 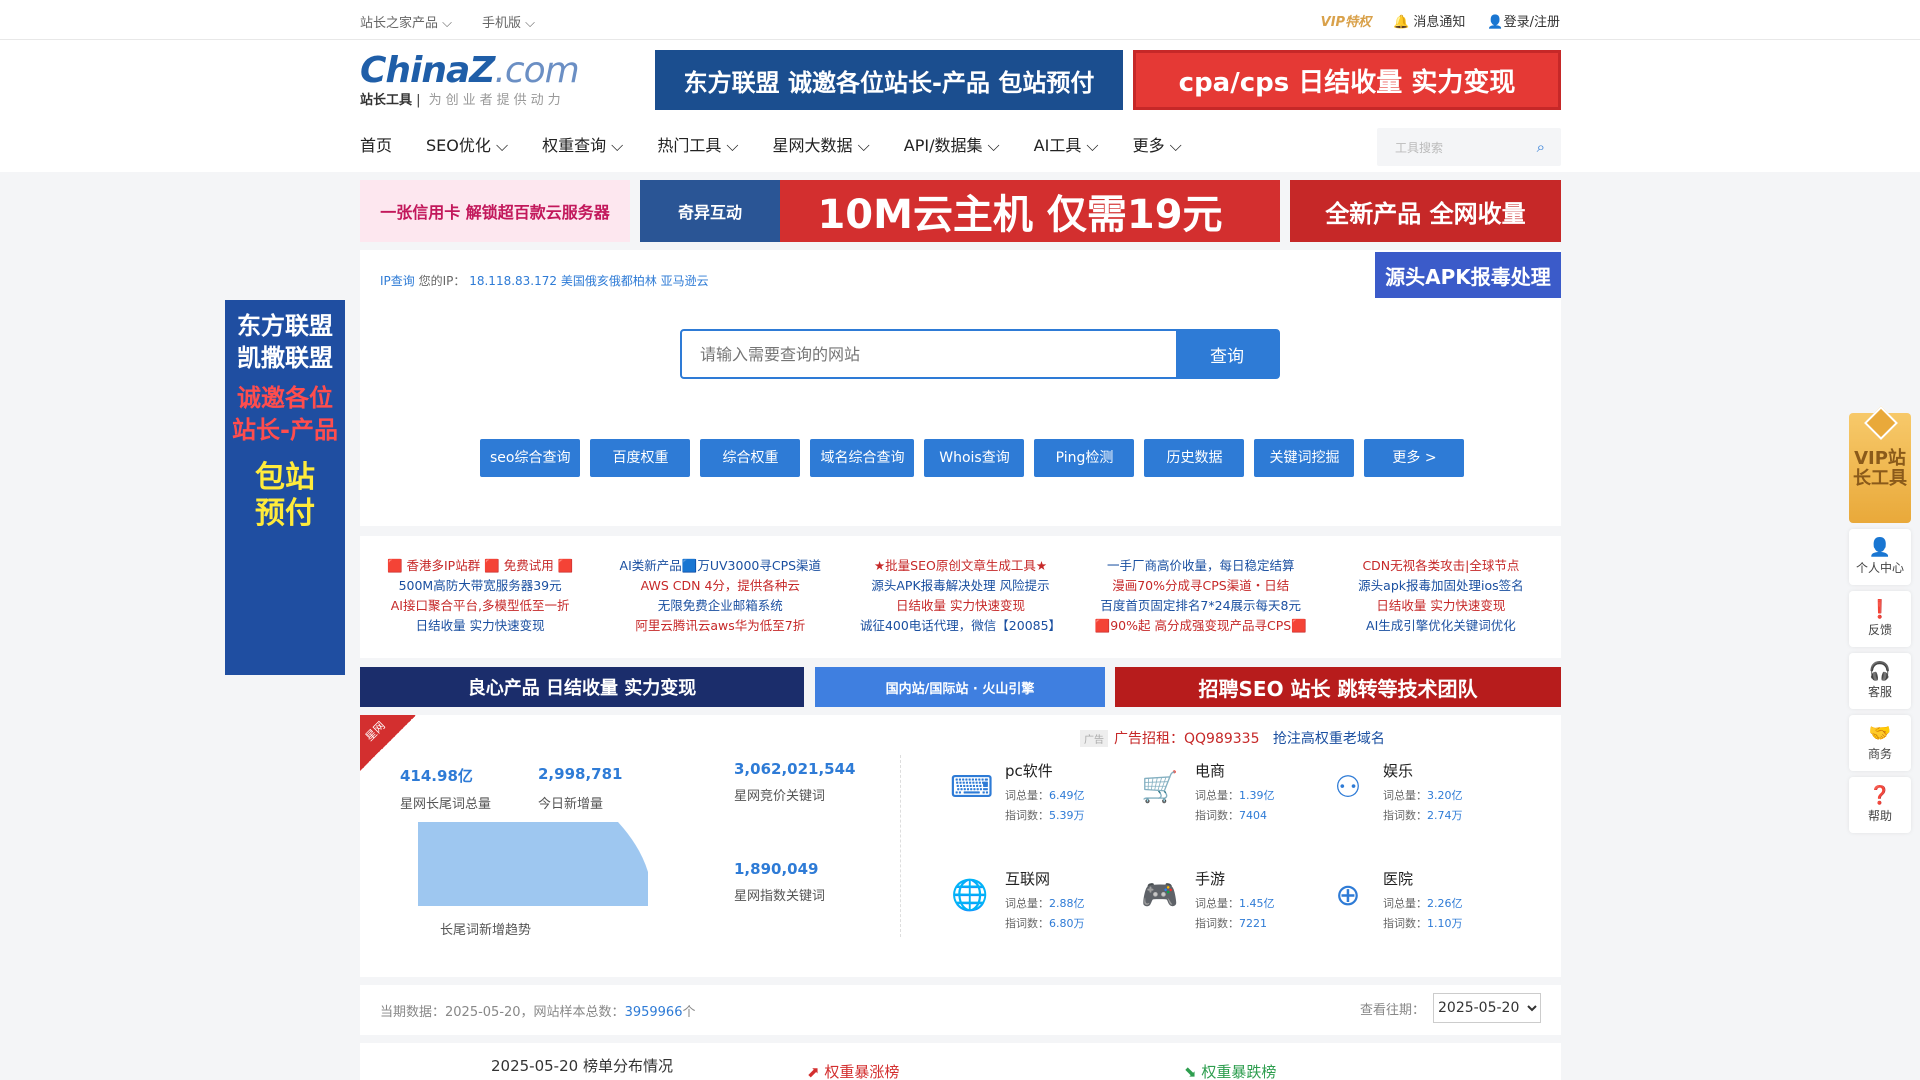 What do you see at coordinates (480, 606) in the screenshot?
I see `text-ad: AI接口聚合平台,多模型低至一折` at bounding box center [480, 606].